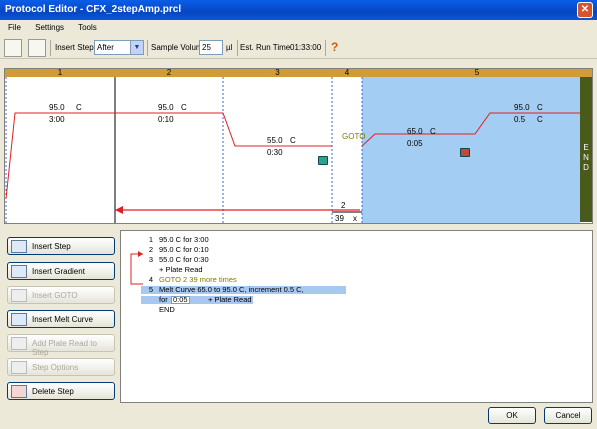 Image resolution: width=597 pixels, height=429 pixels. What do you see at coordinates (74, 47) in the screenshot?
I see `insert-step-label: Insert Step` at bounding box center [74, 47].